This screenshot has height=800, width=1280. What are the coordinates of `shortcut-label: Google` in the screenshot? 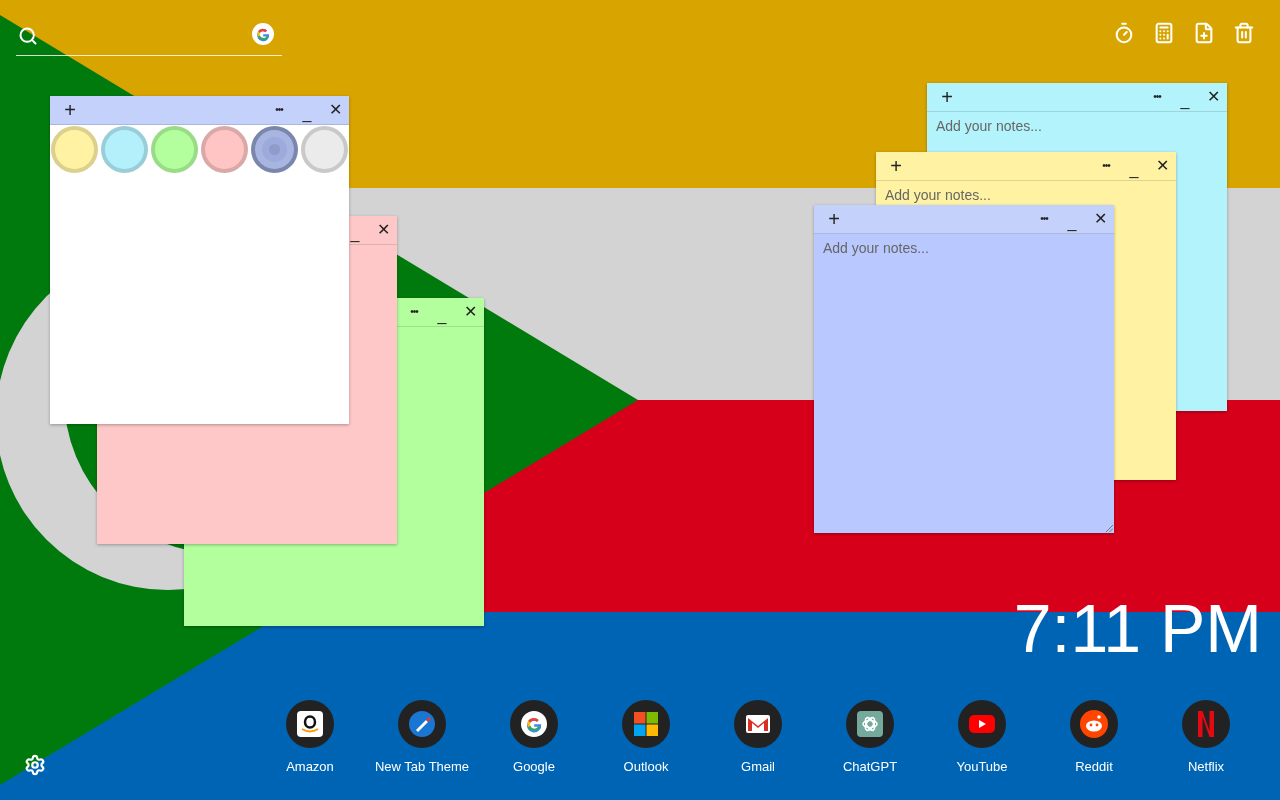 It's located at (534, 766).